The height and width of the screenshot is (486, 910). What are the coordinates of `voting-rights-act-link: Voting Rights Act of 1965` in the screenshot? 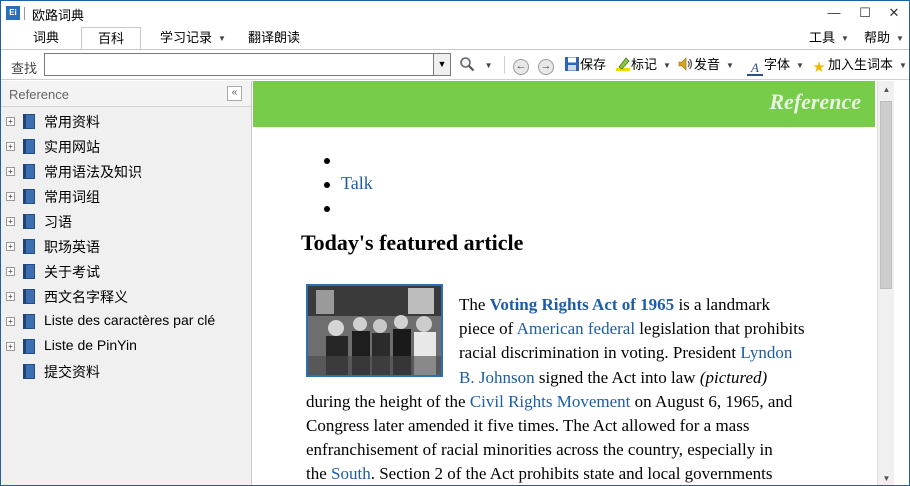 It's located at (582, 304).